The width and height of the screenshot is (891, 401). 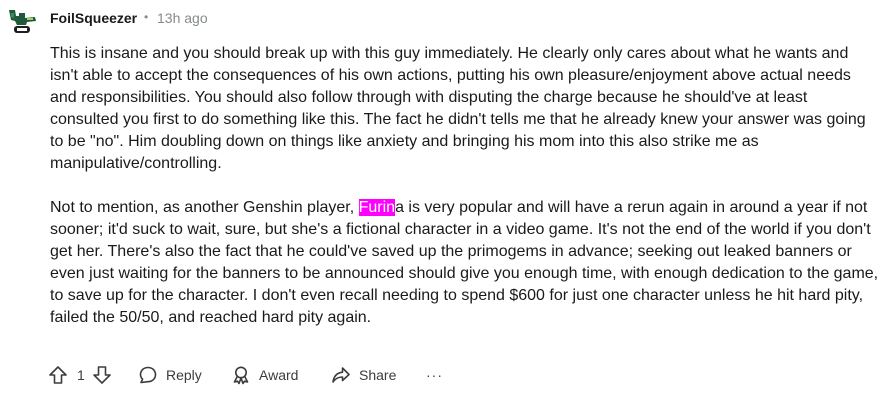 I want to click on award-label: Award, so click(x=279, y=375).